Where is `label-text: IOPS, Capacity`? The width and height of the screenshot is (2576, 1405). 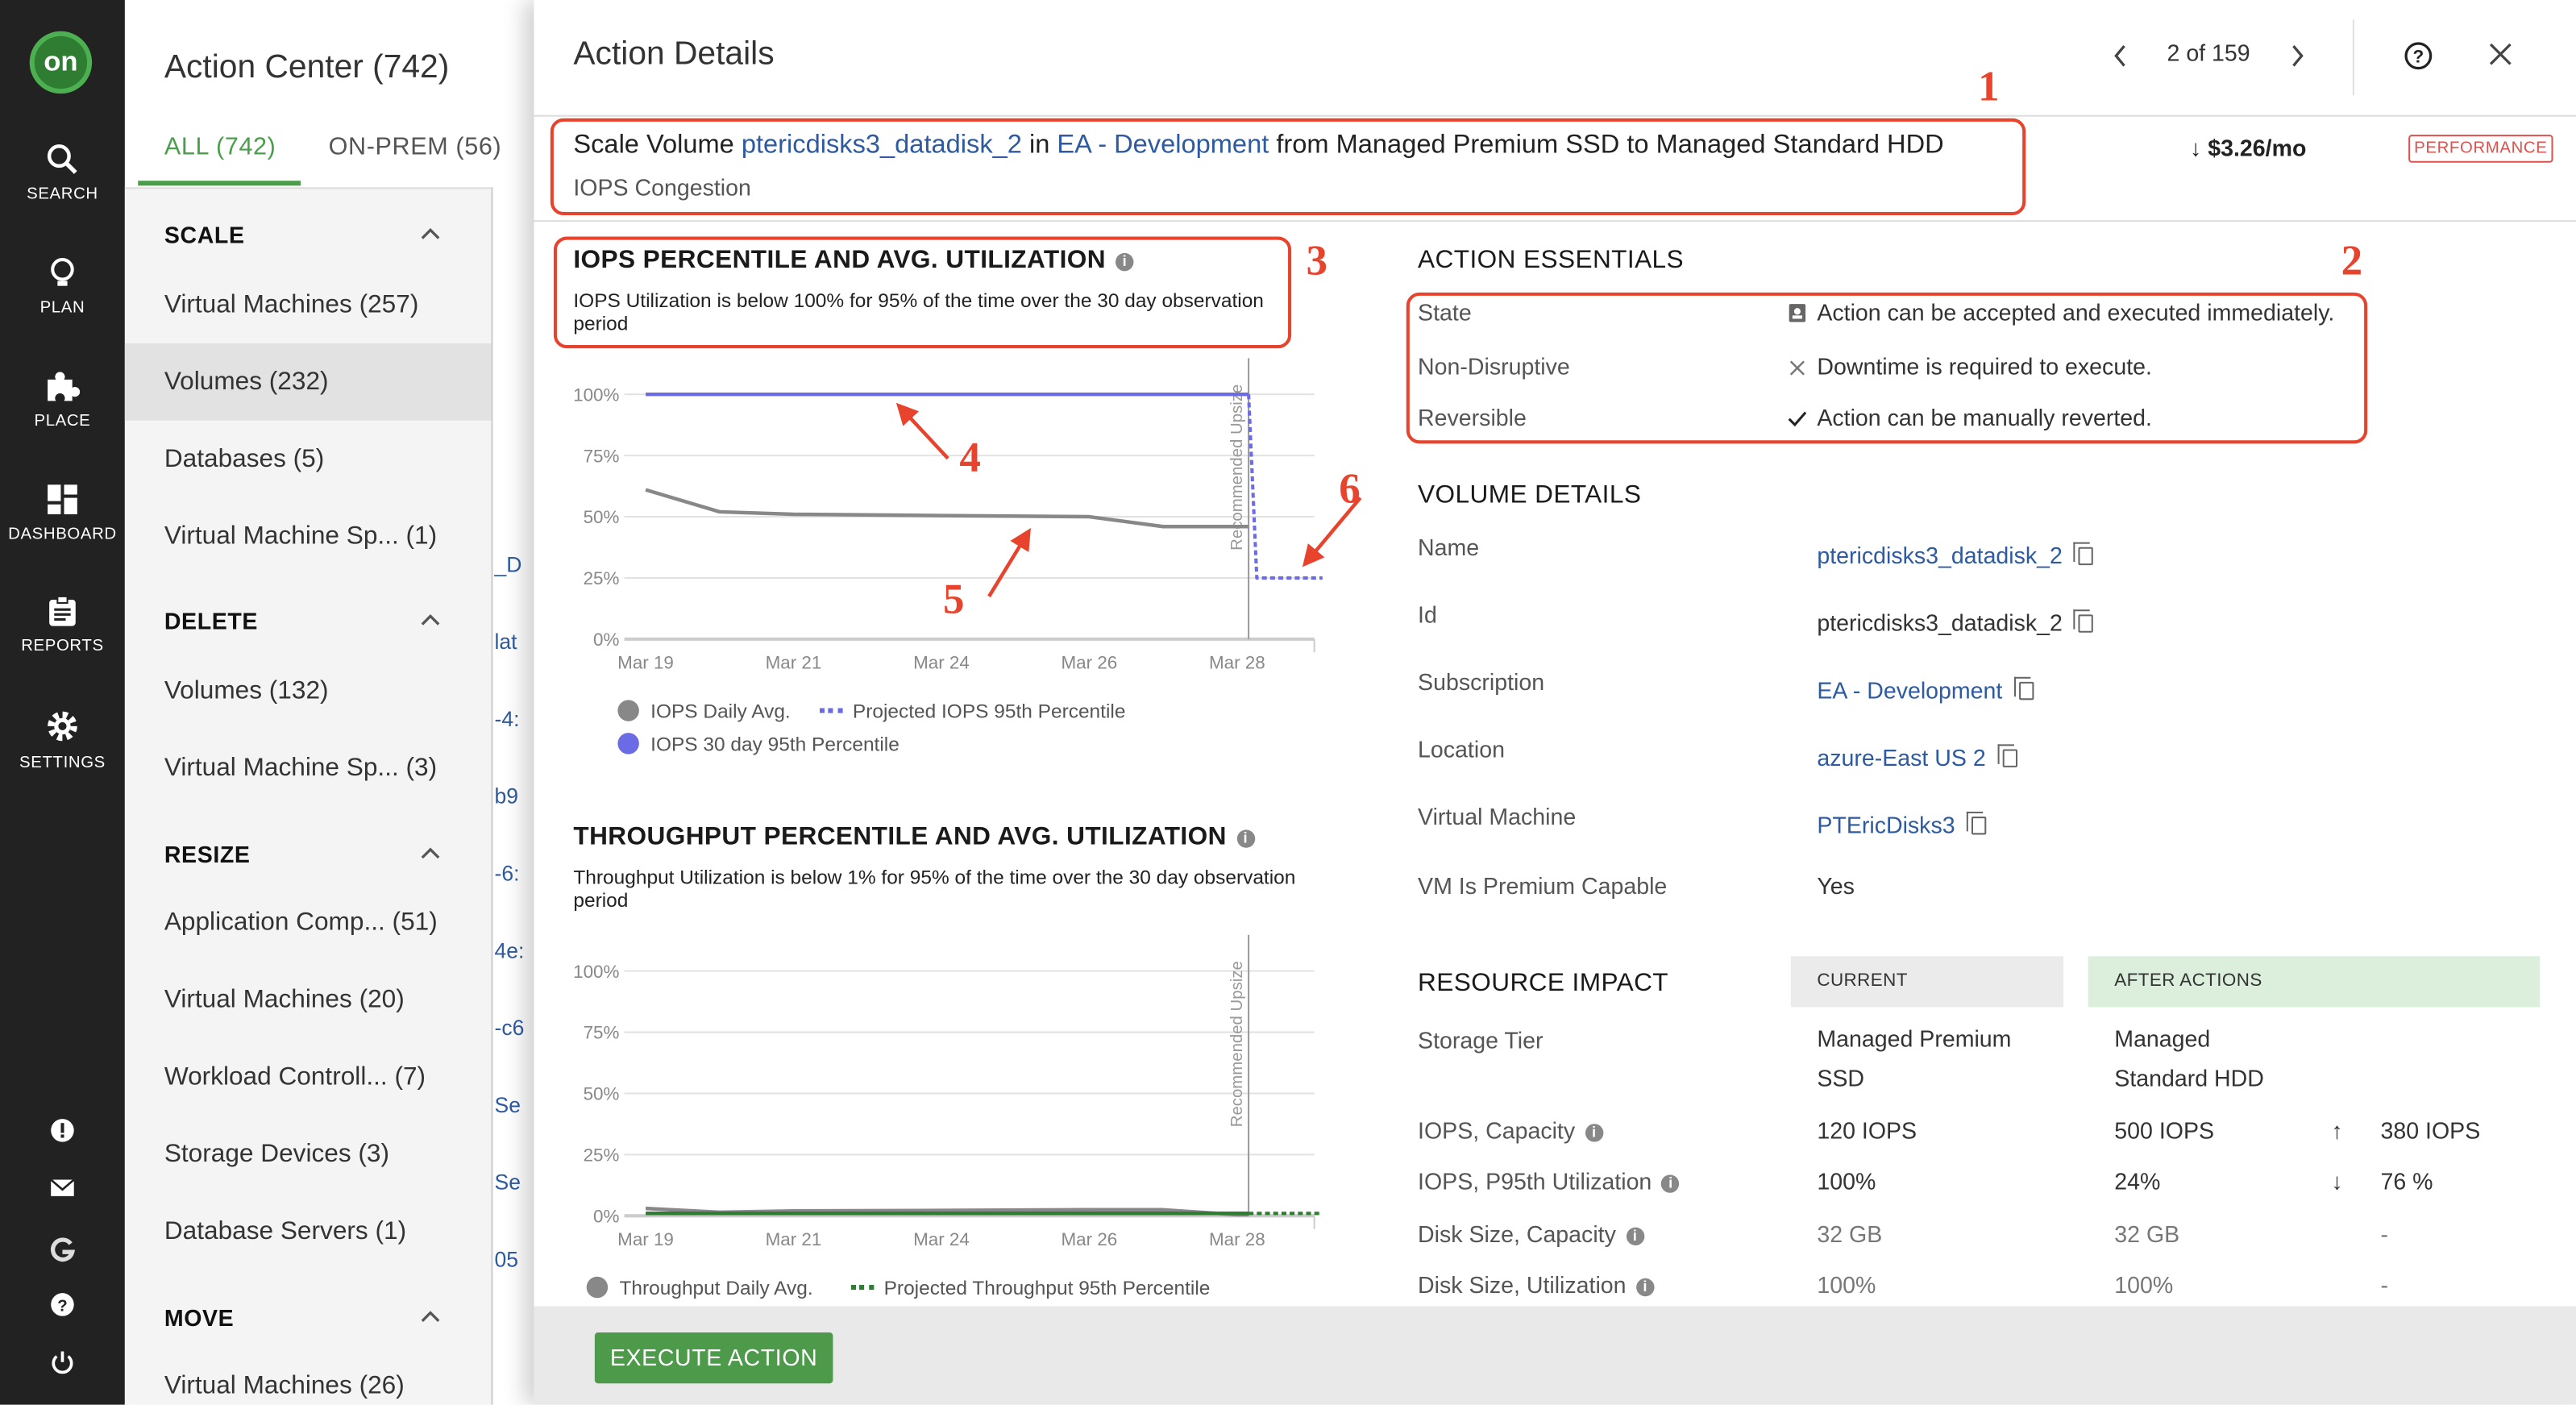
label-text: IOPS, Capacity is located at coordinates (1497, 1130).